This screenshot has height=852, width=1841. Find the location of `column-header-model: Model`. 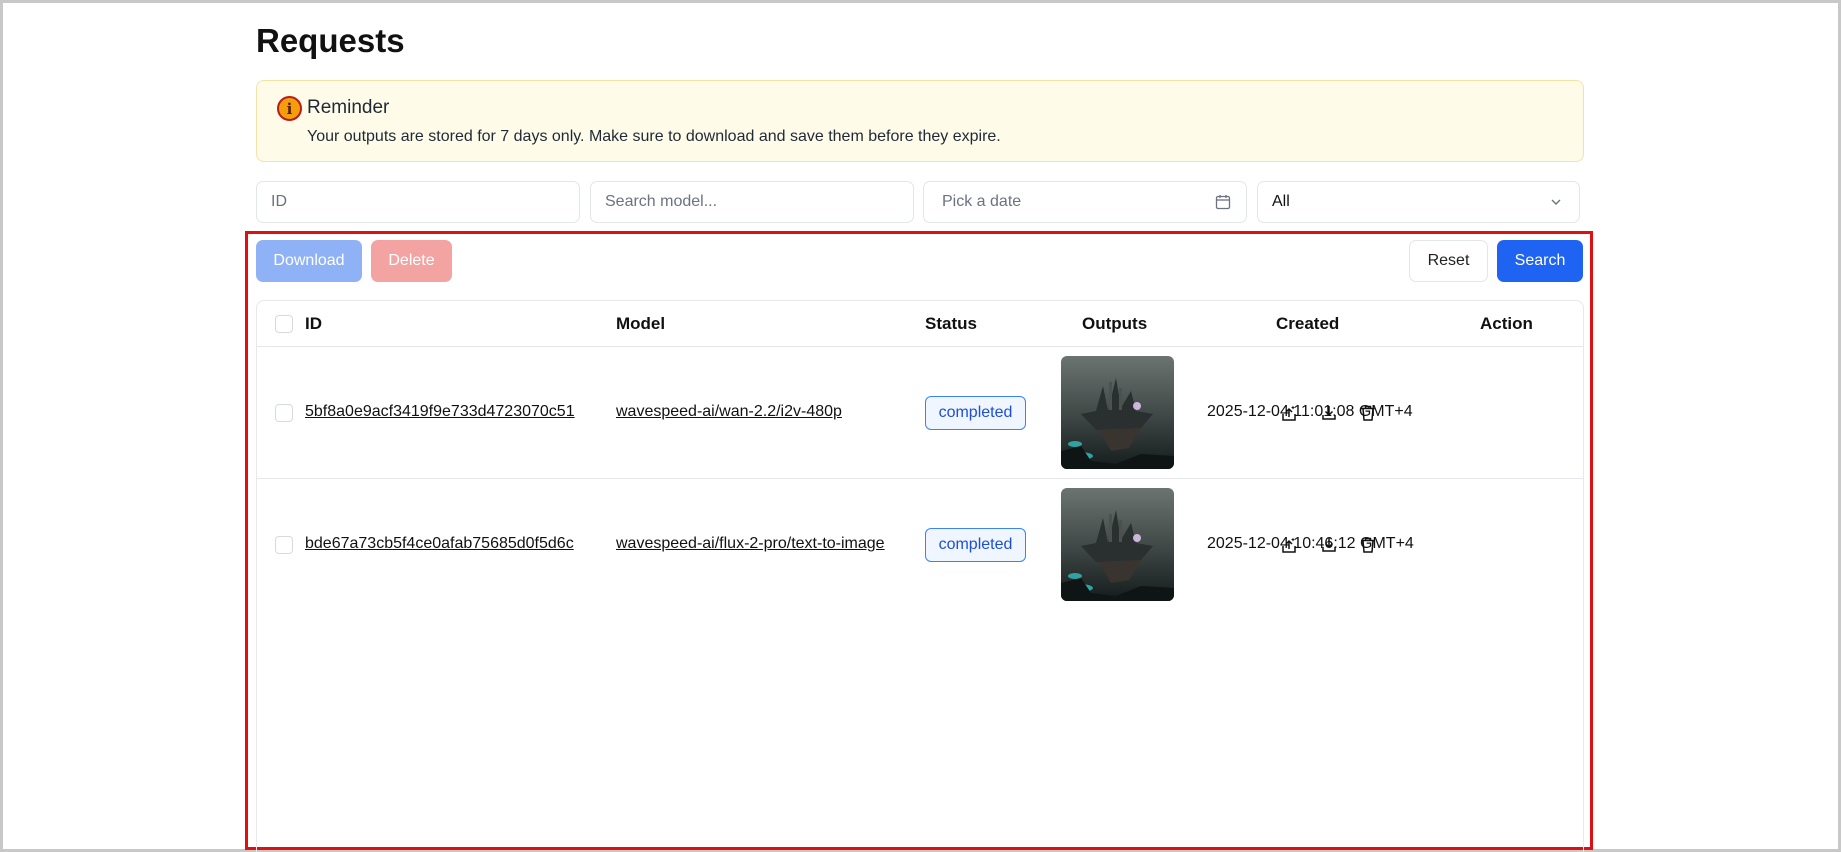

column-header-model: Model is located at coordinates (641, 323).